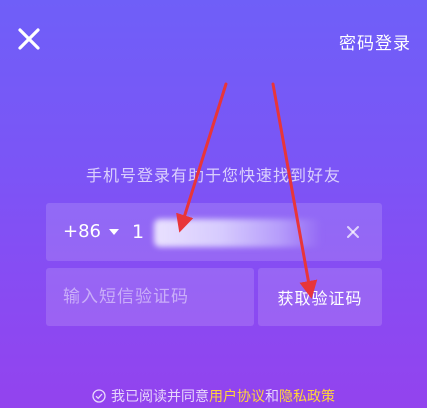 The image size is (427, 408). I want to click on clear-icon, so click(353, 232).